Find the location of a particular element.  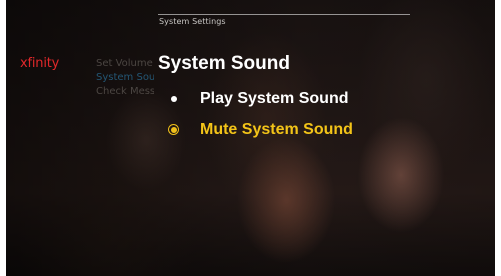

letterbox-right is located at coordinates (498, 138).